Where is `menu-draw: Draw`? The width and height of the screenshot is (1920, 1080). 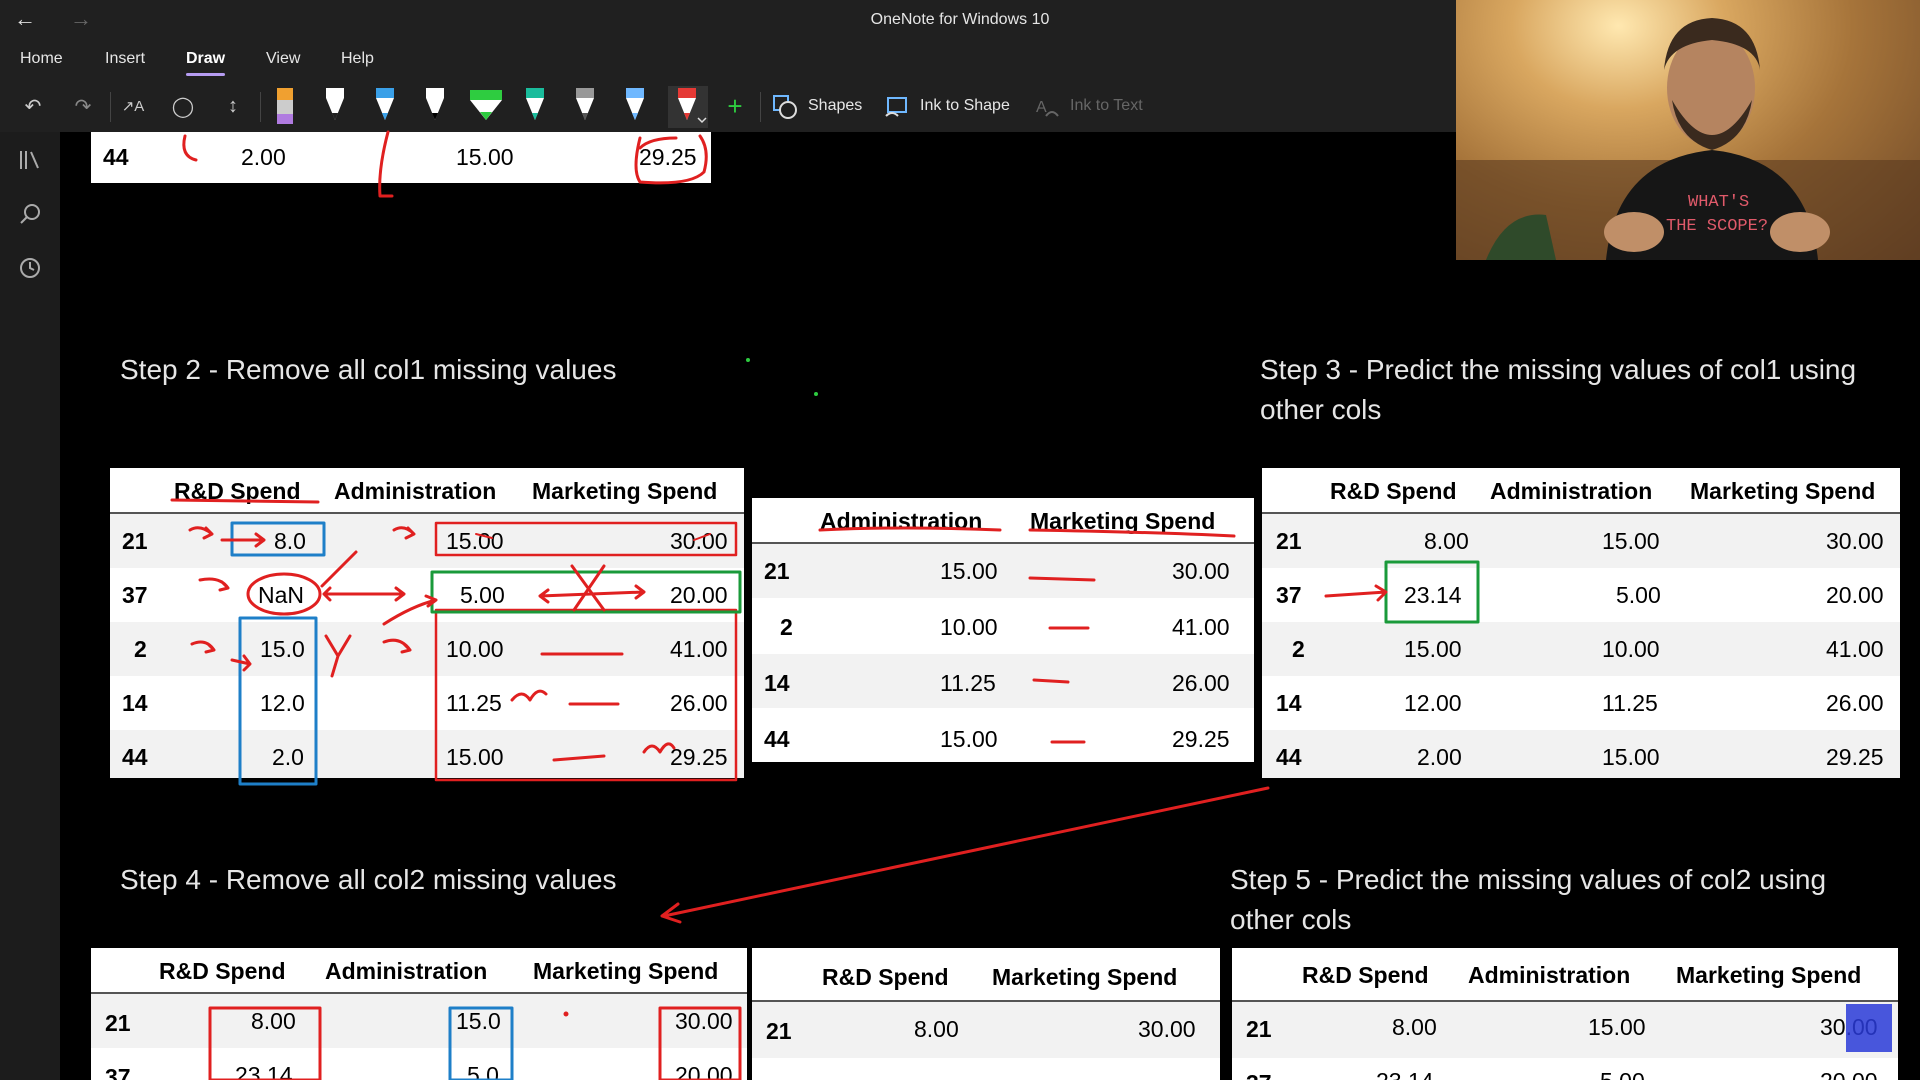 menu-draw: Draw is located at coordinates (206, 63).